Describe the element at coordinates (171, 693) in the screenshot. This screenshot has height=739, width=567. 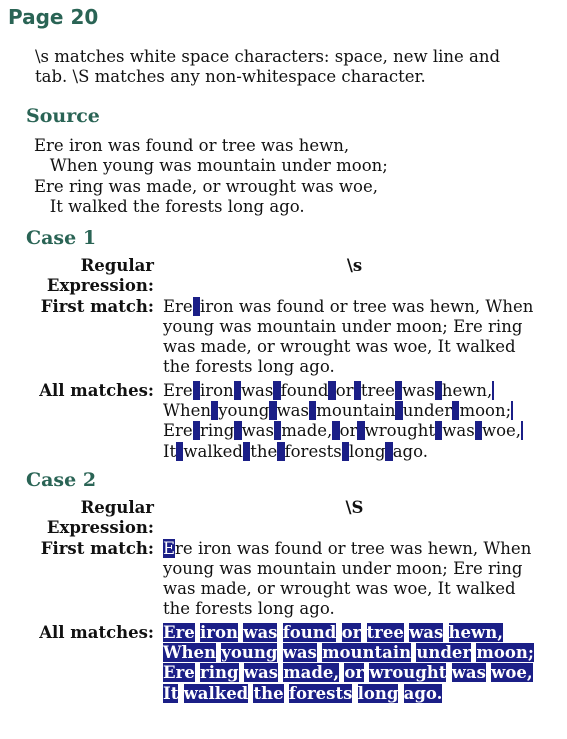
I see `match-highlight: It` at that location.